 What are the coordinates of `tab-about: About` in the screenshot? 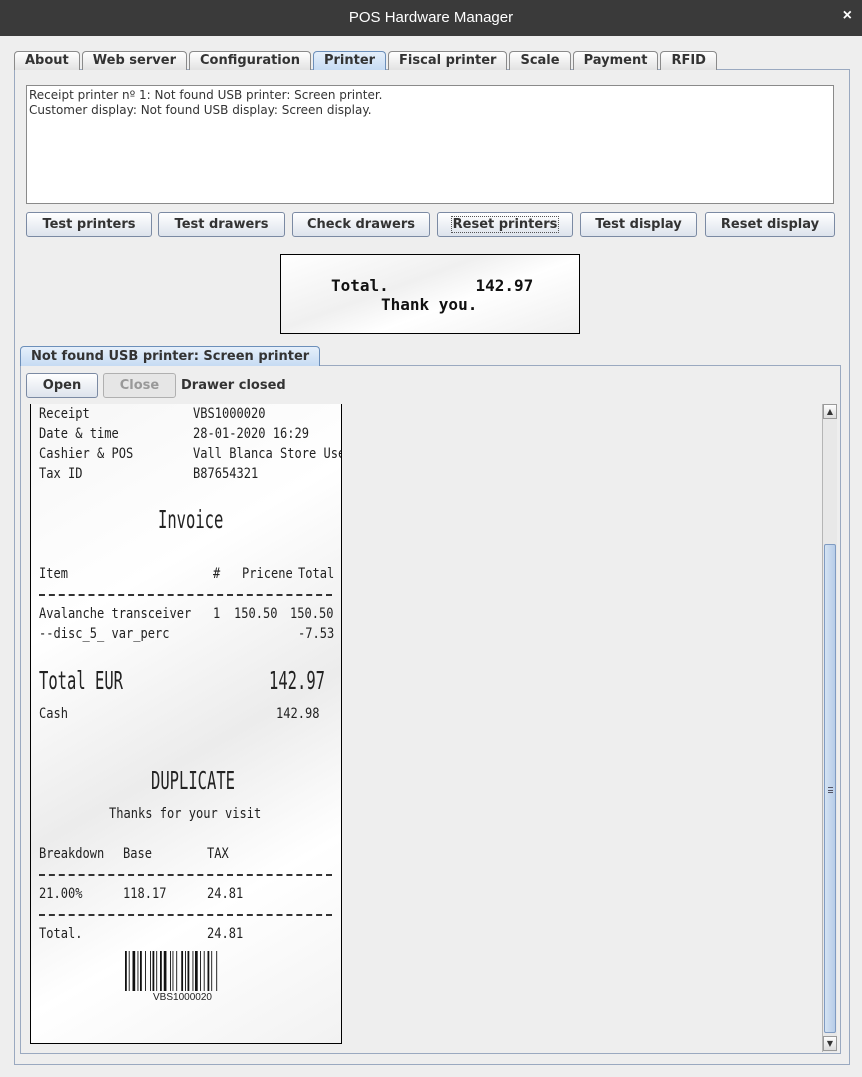 It's located at (47, 60).